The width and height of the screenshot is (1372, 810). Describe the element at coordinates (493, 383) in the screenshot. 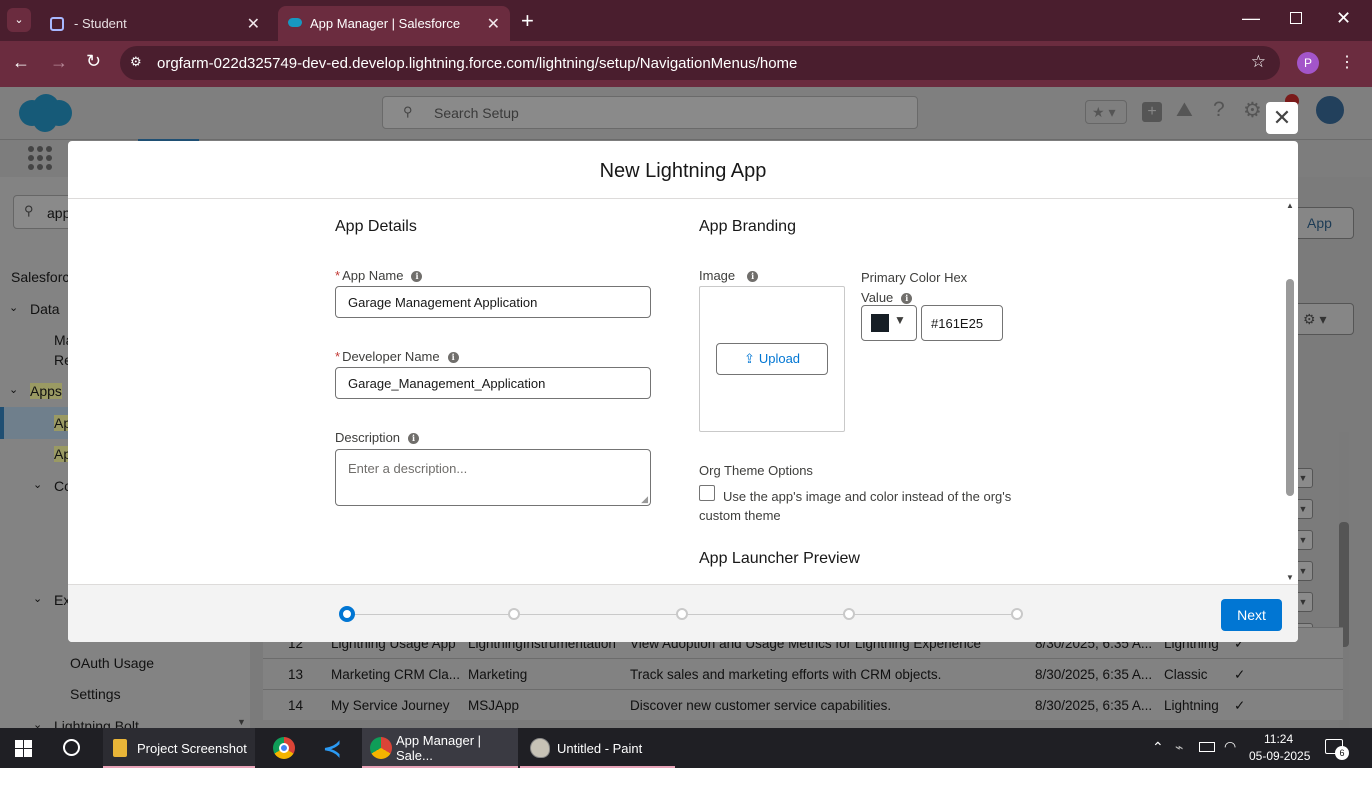

I see `developer-name-input: Garage_Management_Application` at that location.